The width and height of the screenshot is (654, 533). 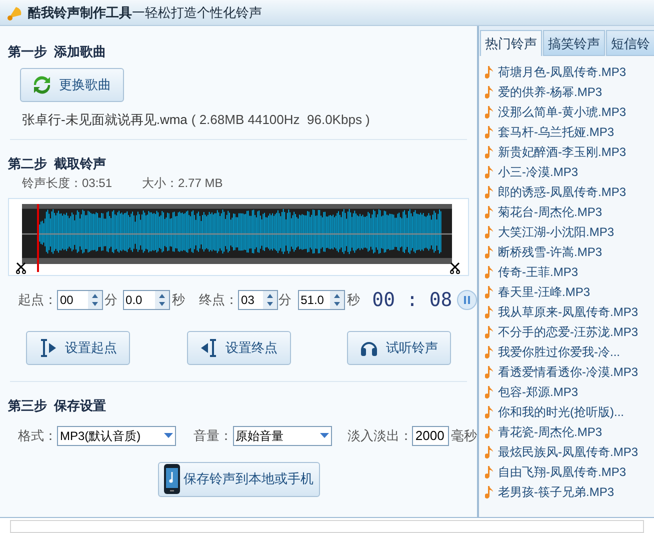 What do you see at coordinates (37, 435) in the screenshot?
I see `field-label: 格式：` at bounding box center [37, 435].